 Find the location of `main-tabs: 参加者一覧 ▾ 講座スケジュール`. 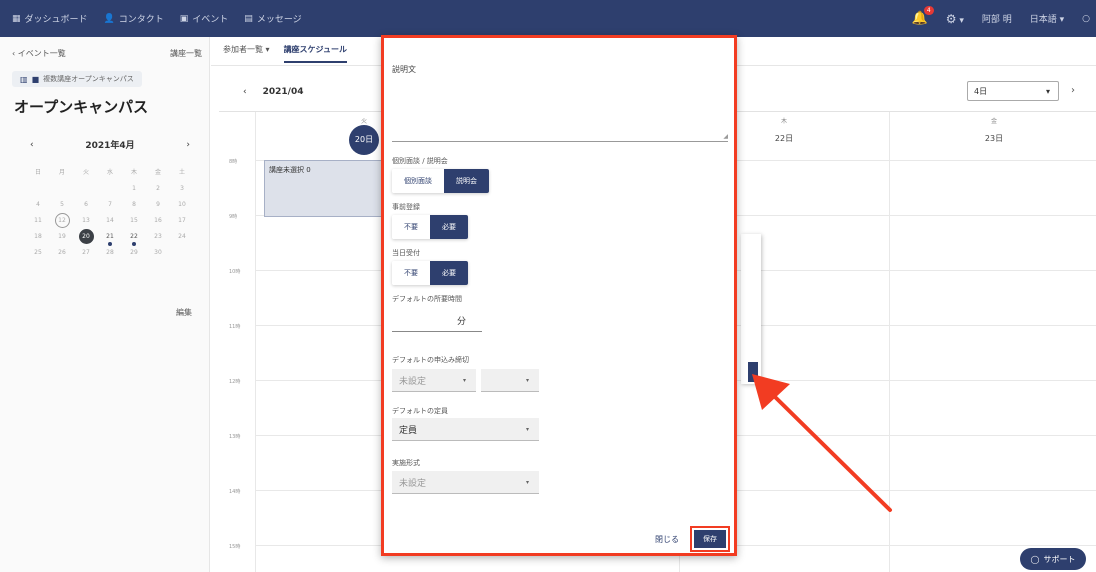

main-tabs: 参加者一覧 ▾ 講座スケジュール is located at coordinates (292, 53).